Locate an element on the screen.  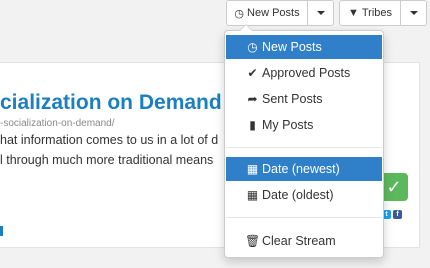
menu-item-label: Sent Posts is located at coordinates (292, 99).